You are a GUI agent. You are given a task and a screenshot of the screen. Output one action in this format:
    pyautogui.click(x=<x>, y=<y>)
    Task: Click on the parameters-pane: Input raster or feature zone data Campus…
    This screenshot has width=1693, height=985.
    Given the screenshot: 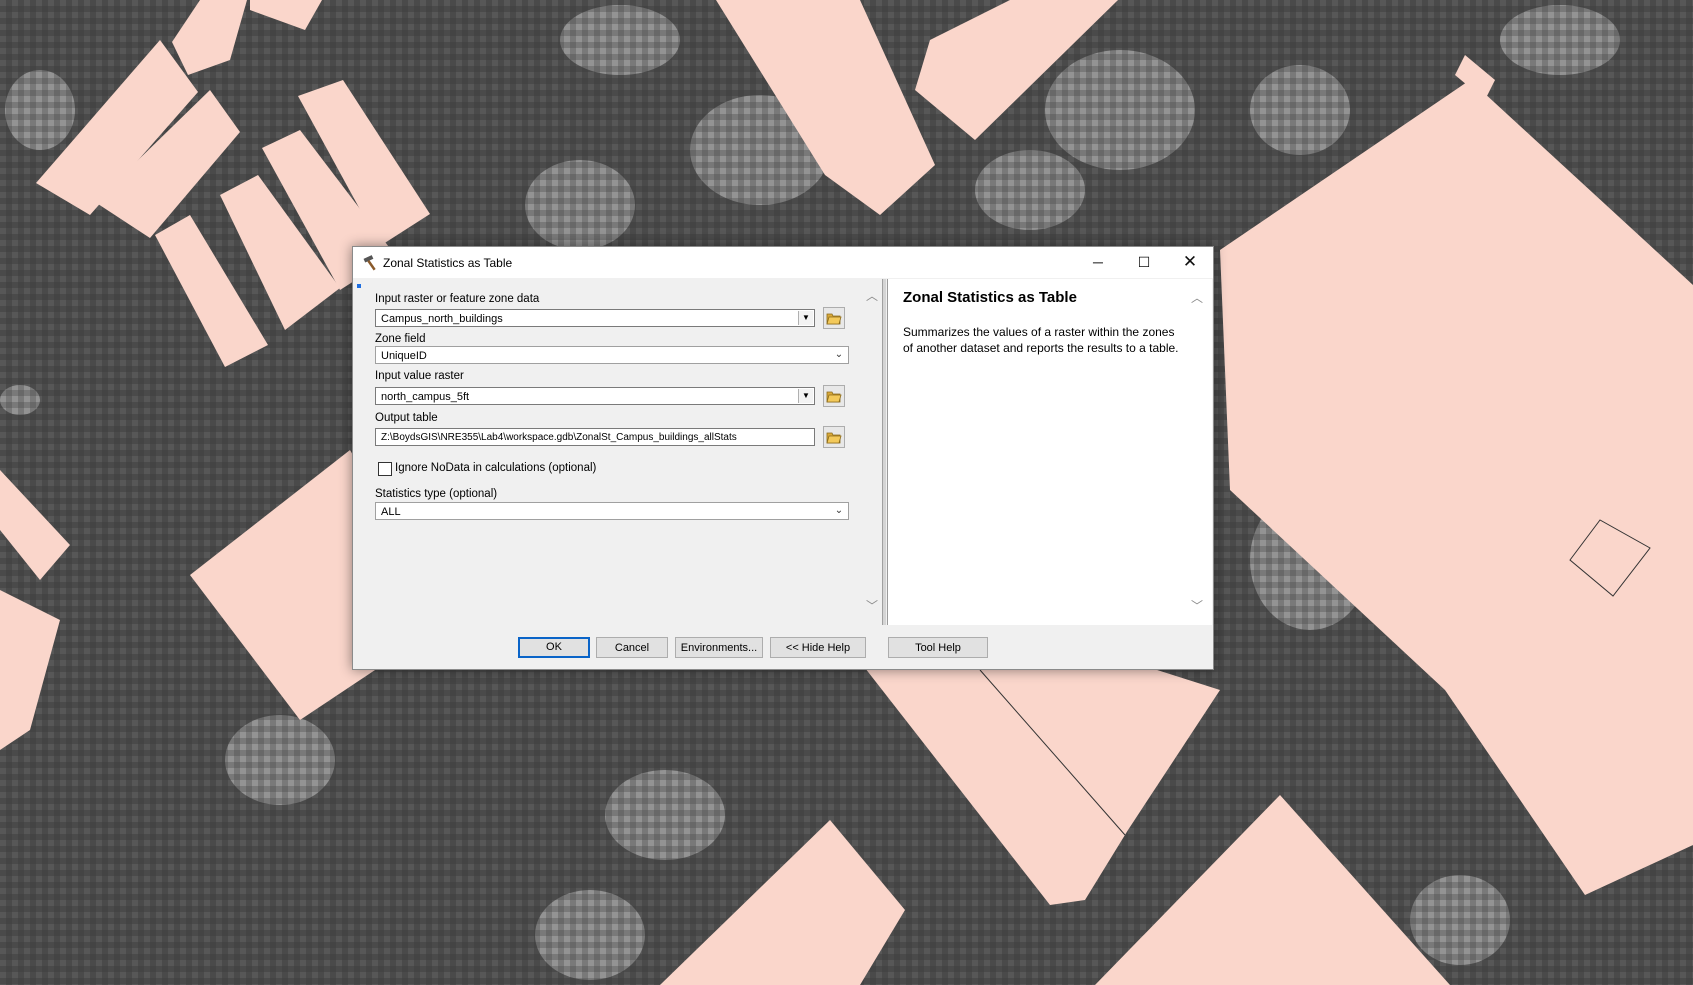 What is the action you would take?
    pyautogui.click(x=608, y=452)
    